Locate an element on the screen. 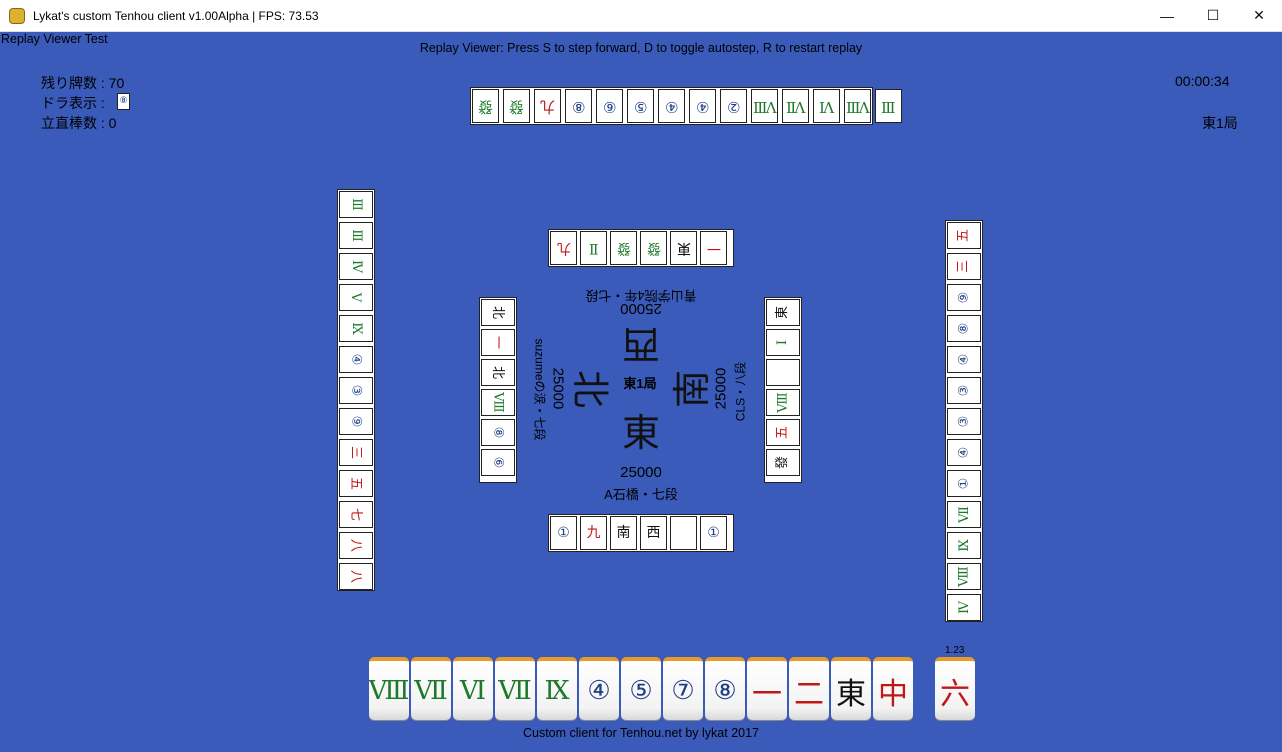 This screenshot has height=752, width=1282. round-indicator: 東1局 is located at coordinates (1220, 123).